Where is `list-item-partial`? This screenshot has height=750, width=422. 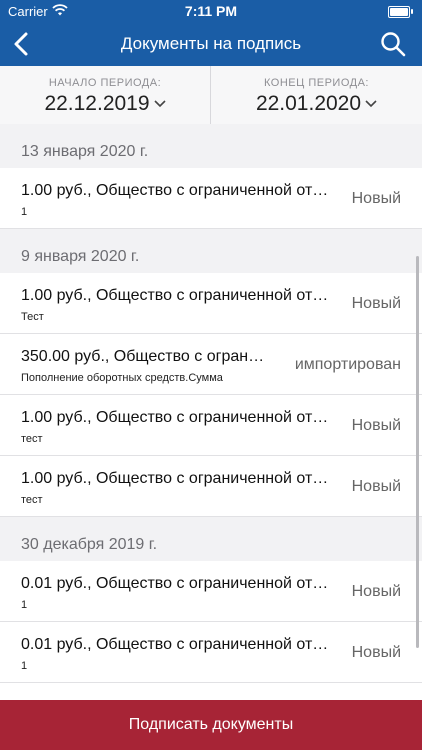
list-item-partial is located at coordinates (211, 691).